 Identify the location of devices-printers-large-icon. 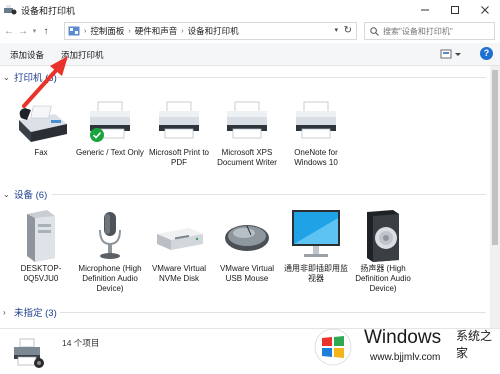
(29, 353).